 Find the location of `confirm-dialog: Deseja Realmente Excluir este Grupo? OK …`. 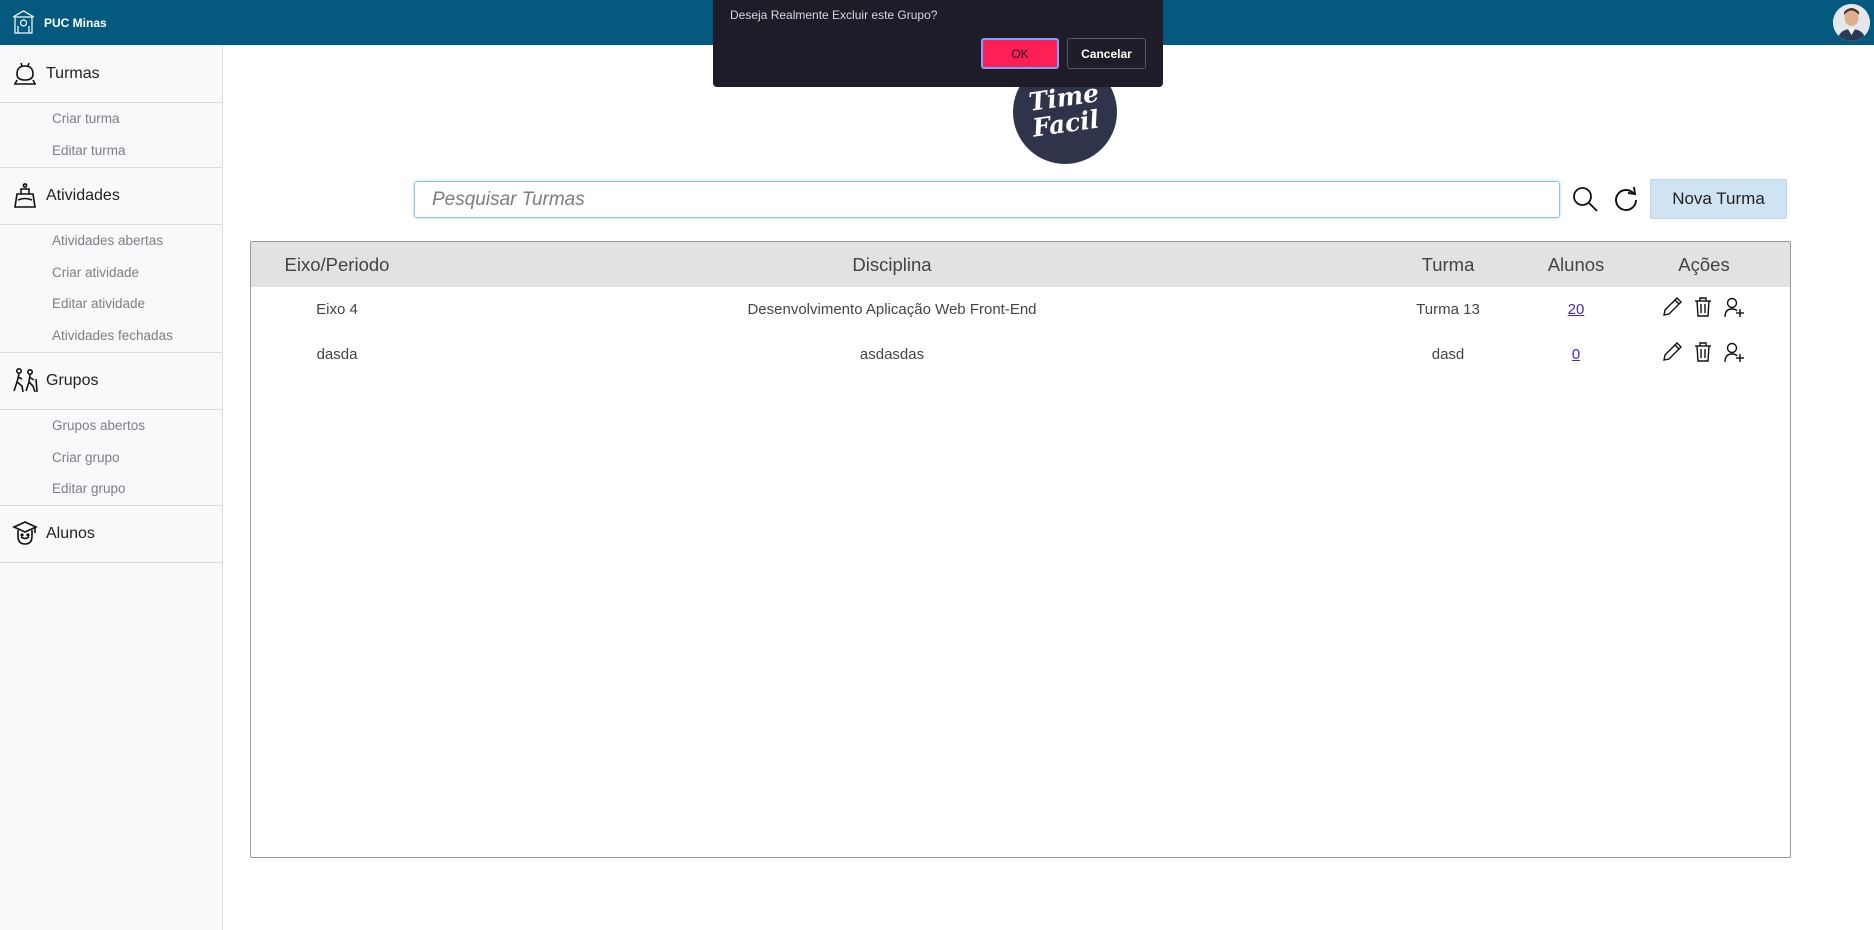

confirm-dialog: Deseja Realmente Excluir este Grupo? OK … is located at coordinates (938, 43).